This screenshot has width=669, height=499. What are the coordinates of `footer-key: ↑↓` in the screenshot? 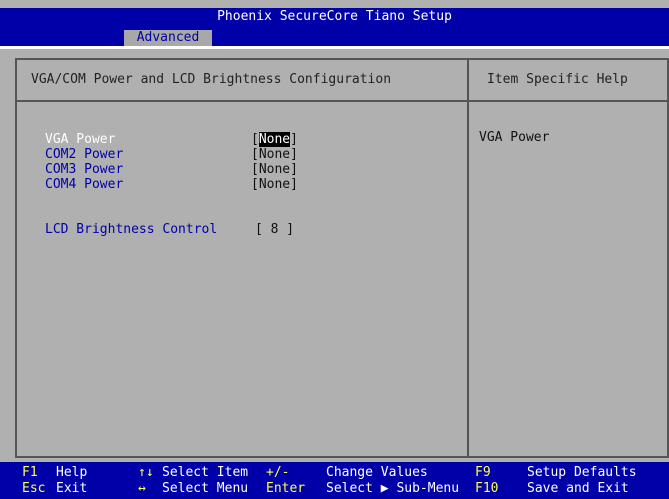 It's located at (146, 472).